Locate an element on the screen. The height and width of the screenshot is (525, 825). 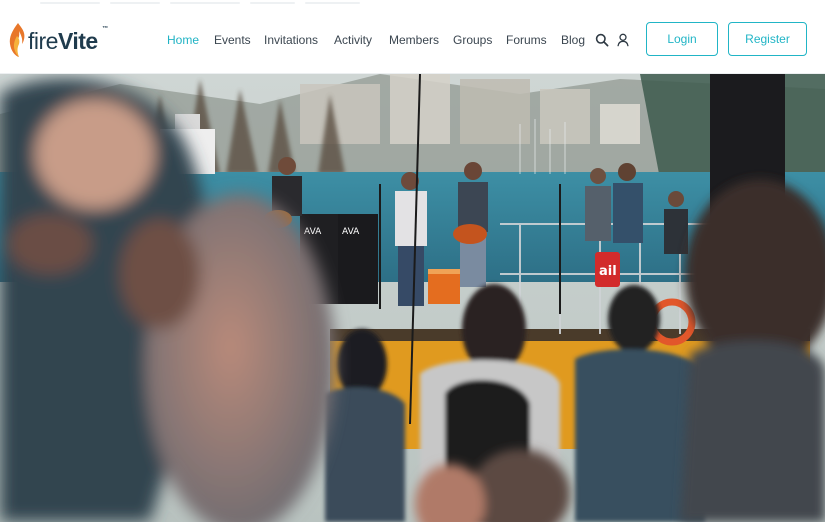
login-button: Login is located at coordinates (682, 39).